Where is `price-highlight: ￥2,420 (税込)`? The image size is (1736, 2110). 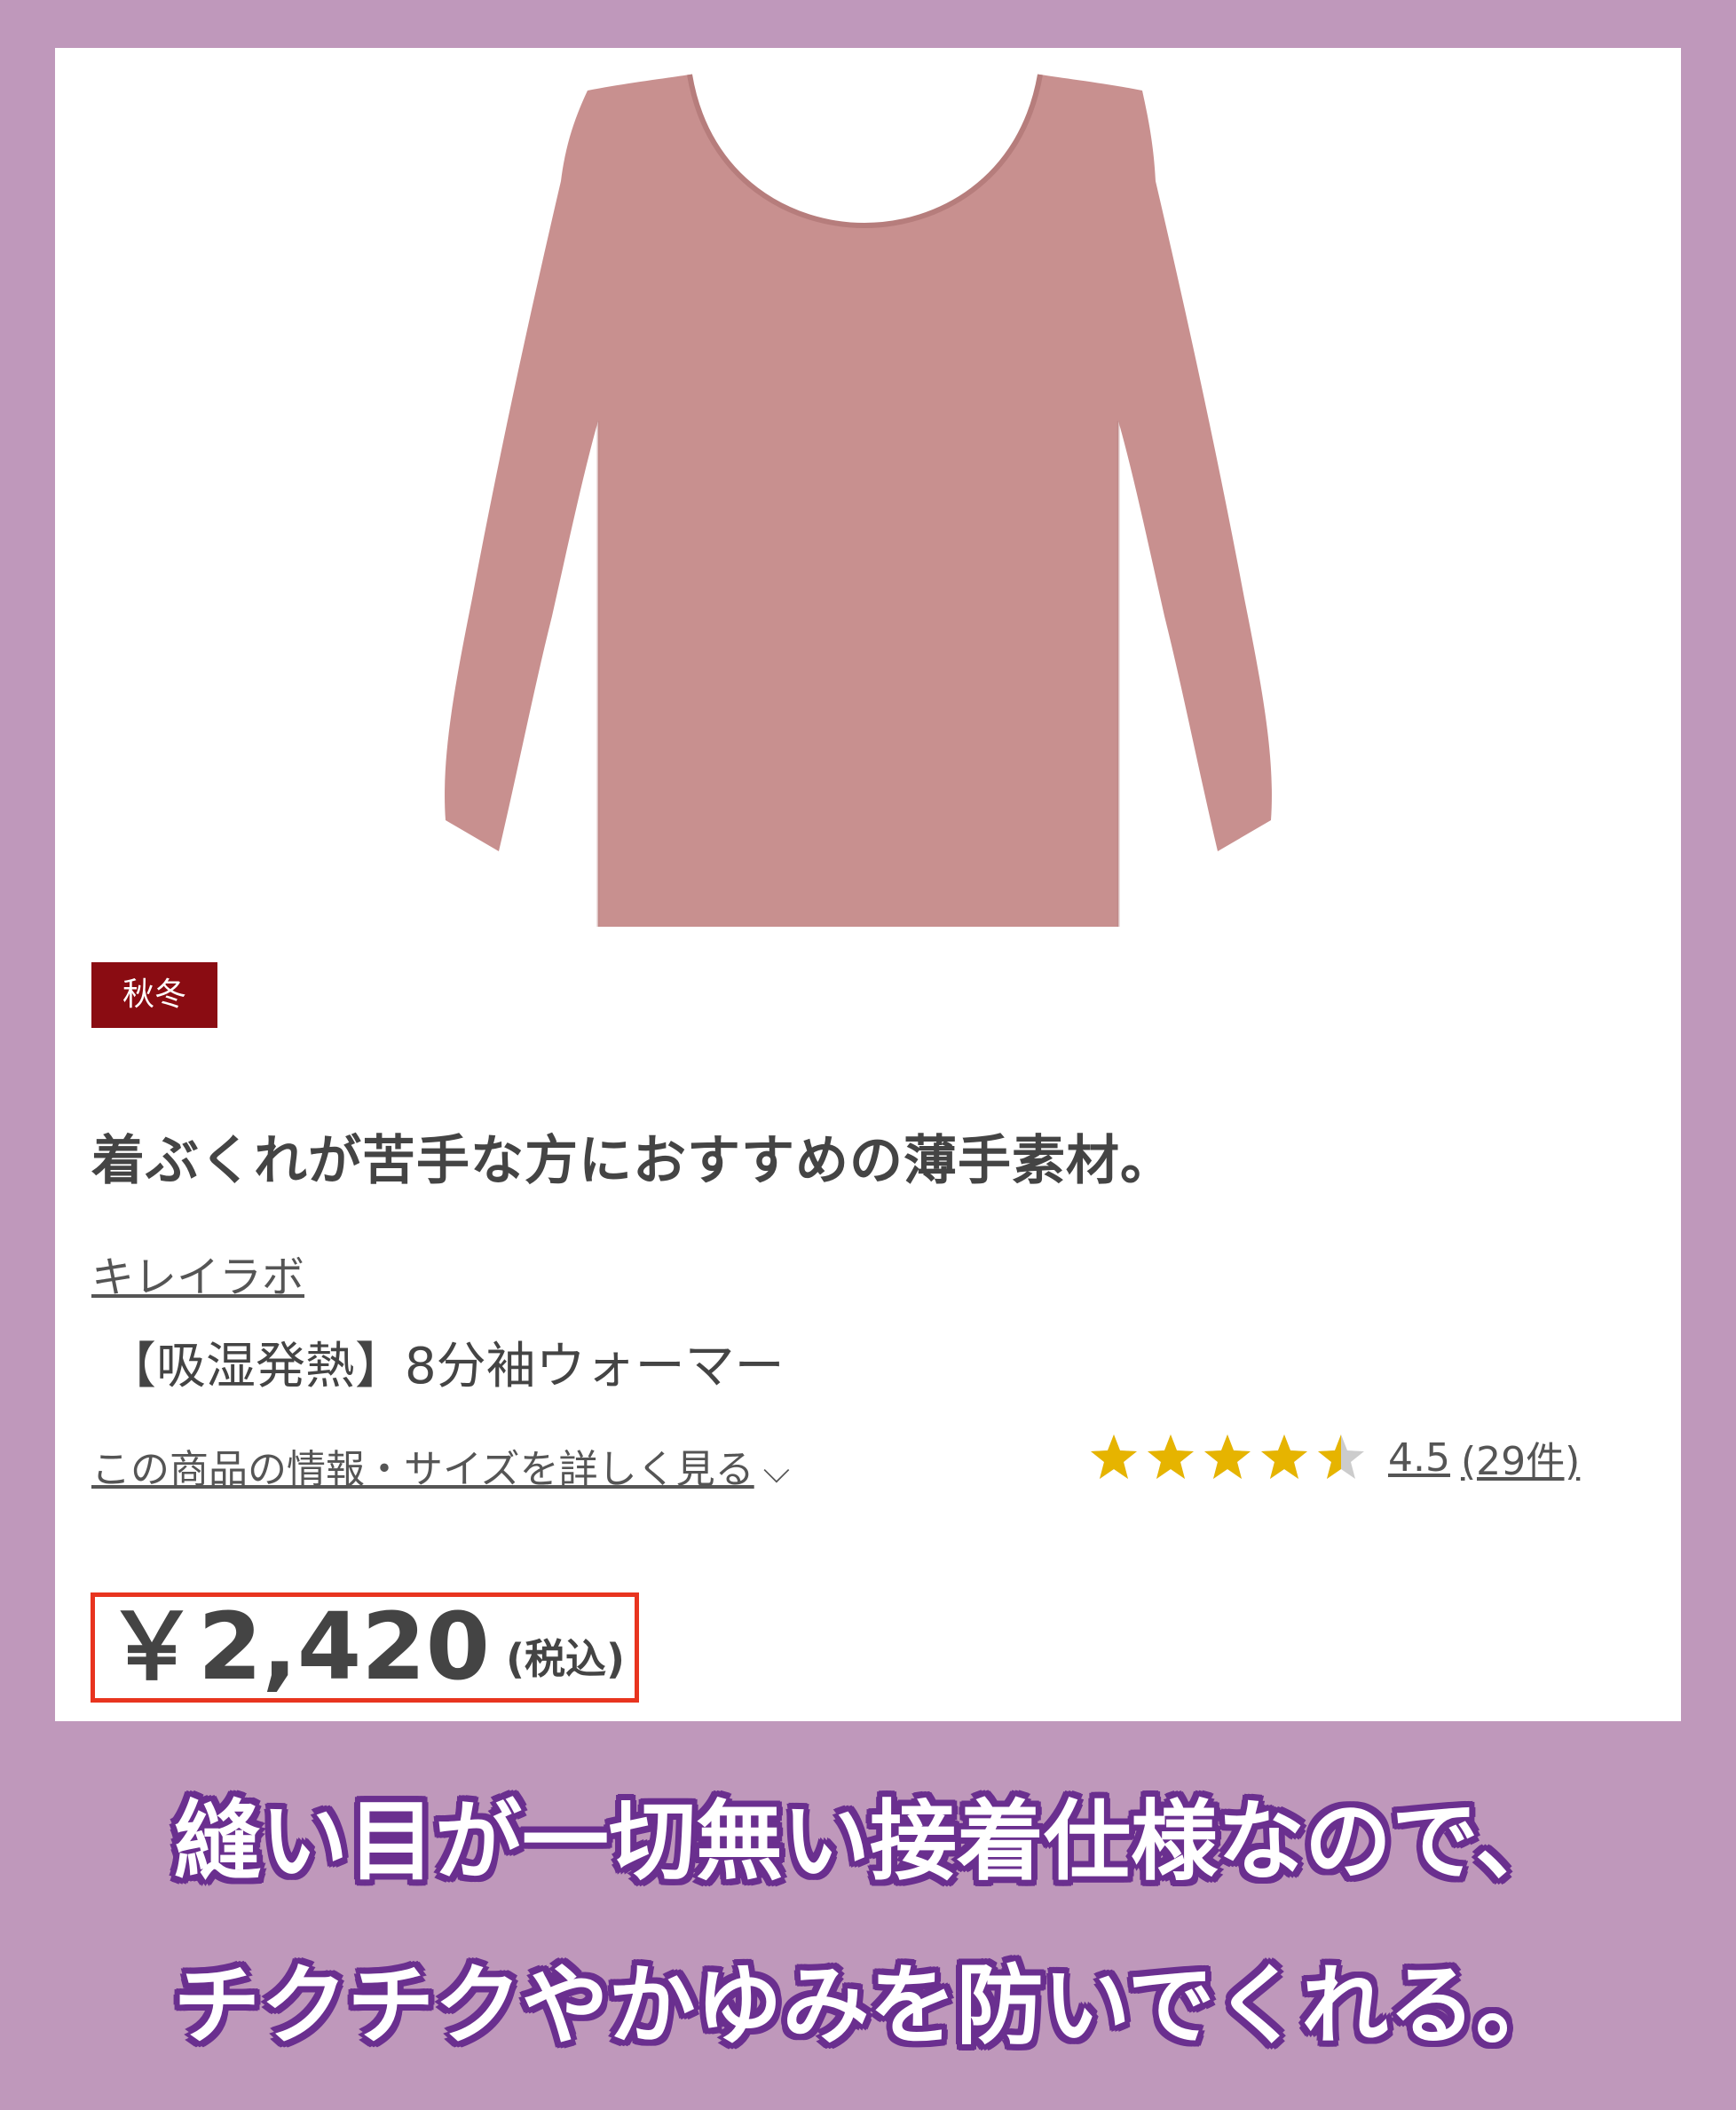
price-highlight: ￥2,420 (税込) is located at coordinates (365, 1647).